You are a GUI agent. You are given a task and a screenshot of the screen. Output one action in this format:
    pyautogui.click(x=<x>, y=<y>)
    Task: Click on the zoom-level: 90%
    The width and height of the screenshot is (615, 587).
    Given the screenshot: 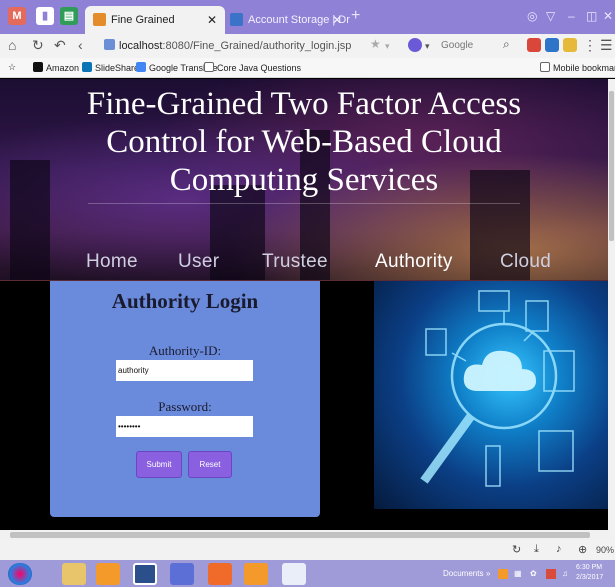 What is the action you would take?
    pyautogui.click(x=605, y=550)
    